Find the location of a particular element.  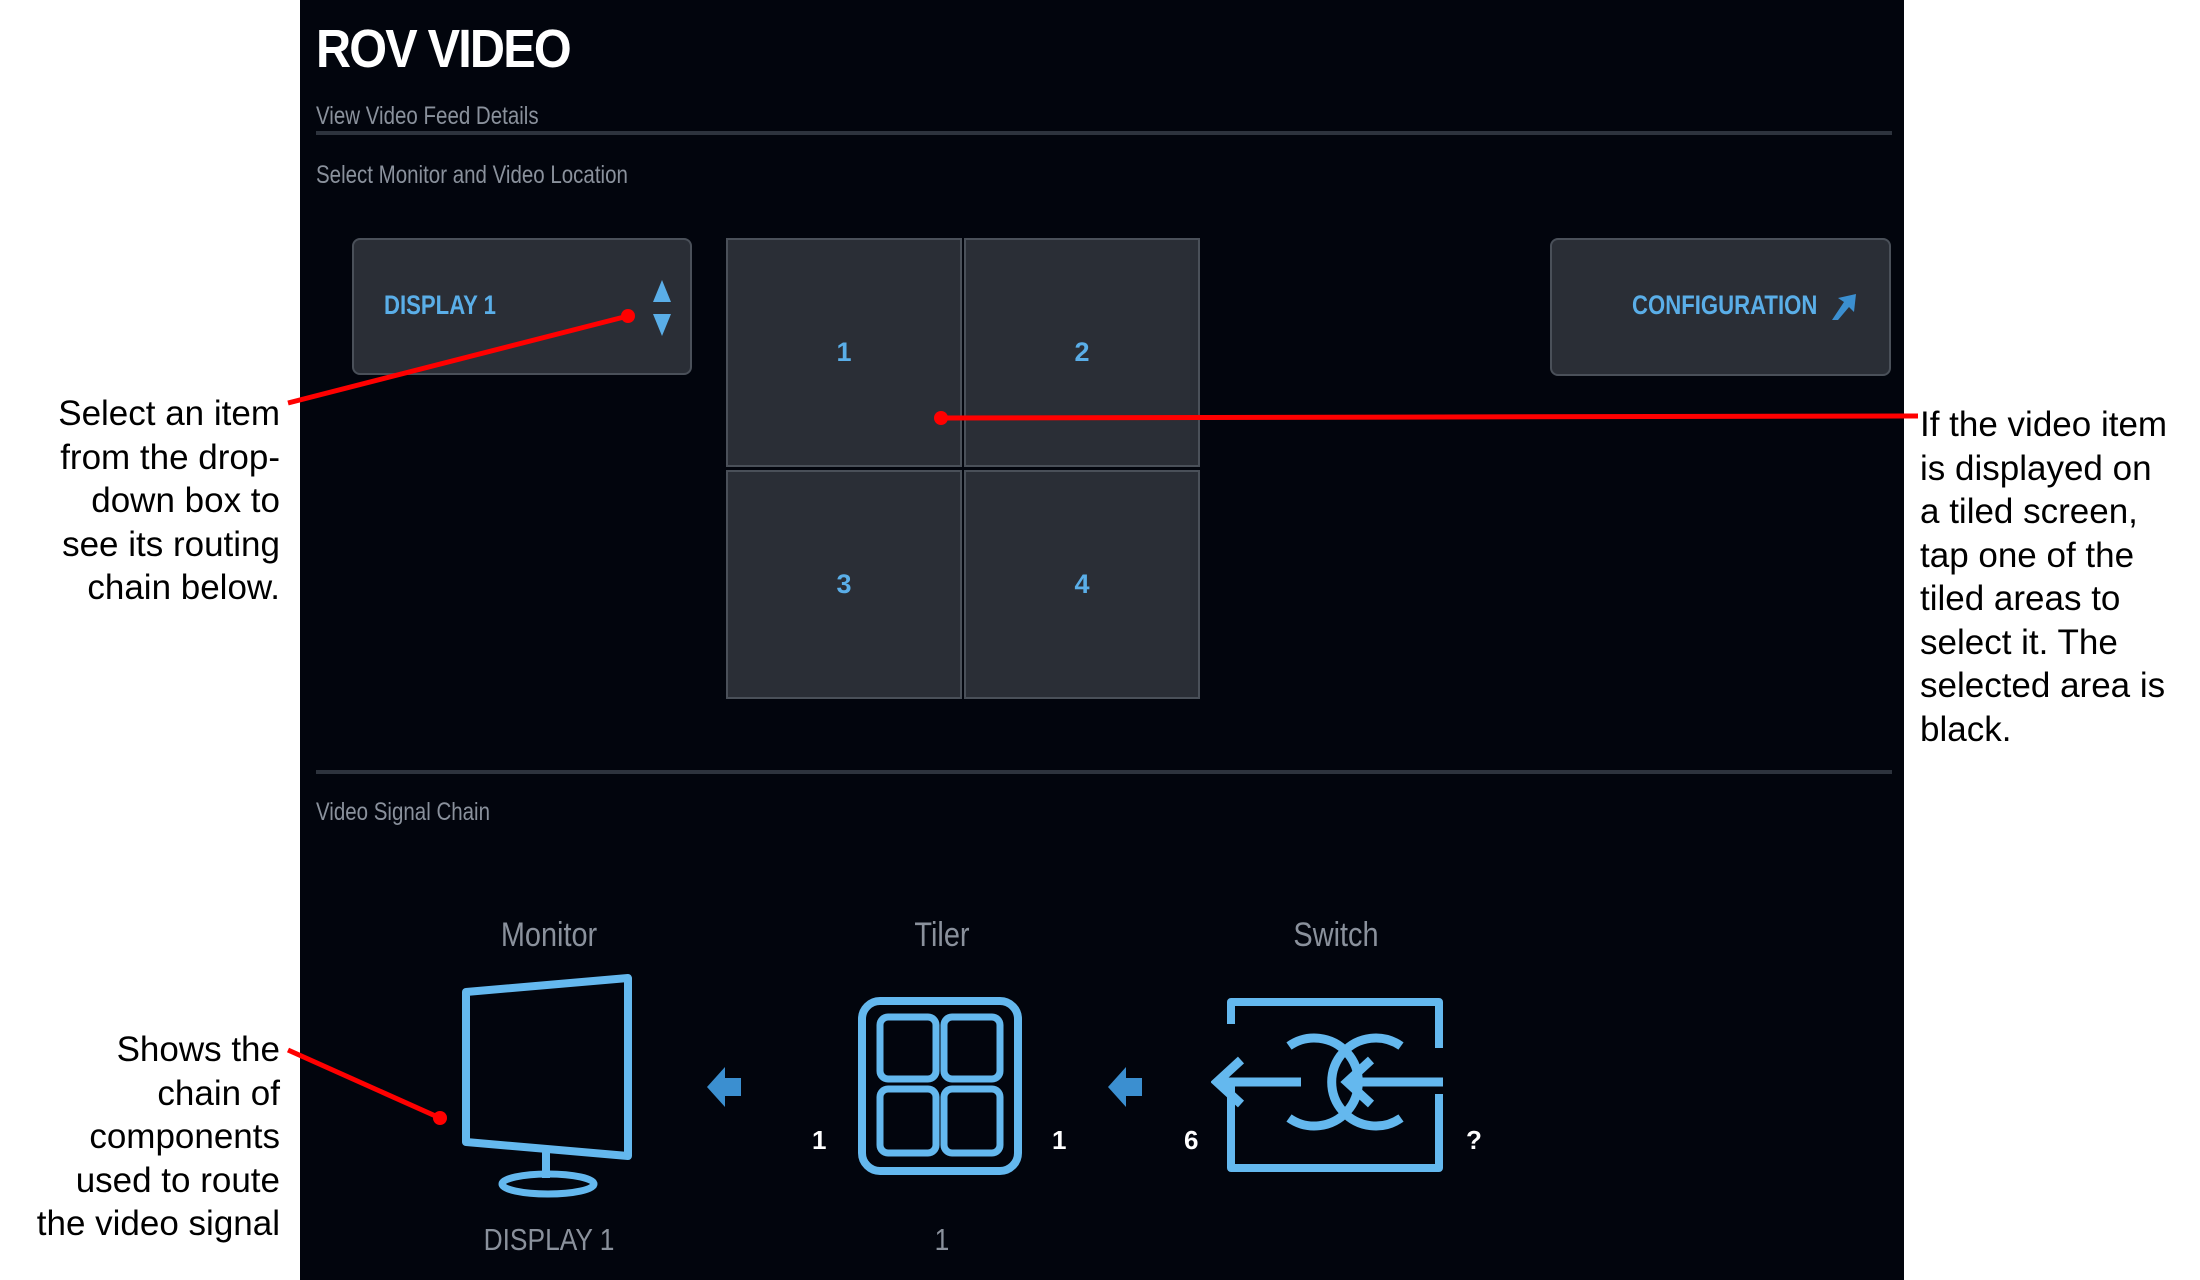

callout-dot-tile is located at coordinates (941, 418).